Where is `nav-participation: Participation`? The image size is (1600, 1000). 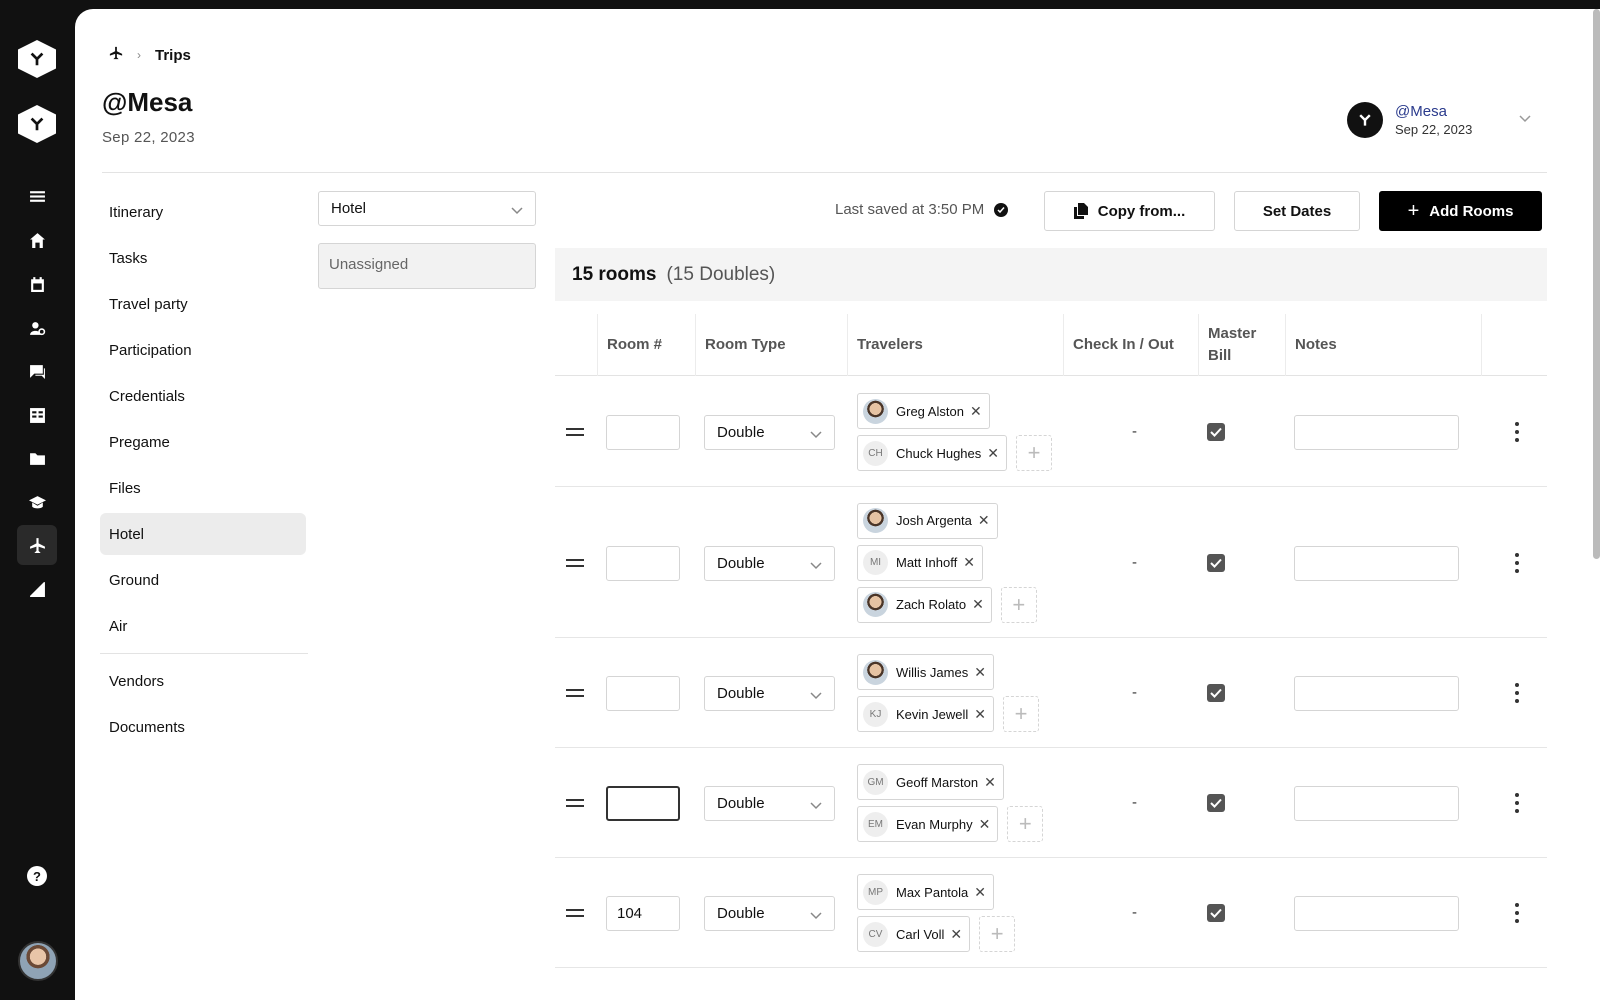
nav-participation: Participation is located at coordinates (203, 350).